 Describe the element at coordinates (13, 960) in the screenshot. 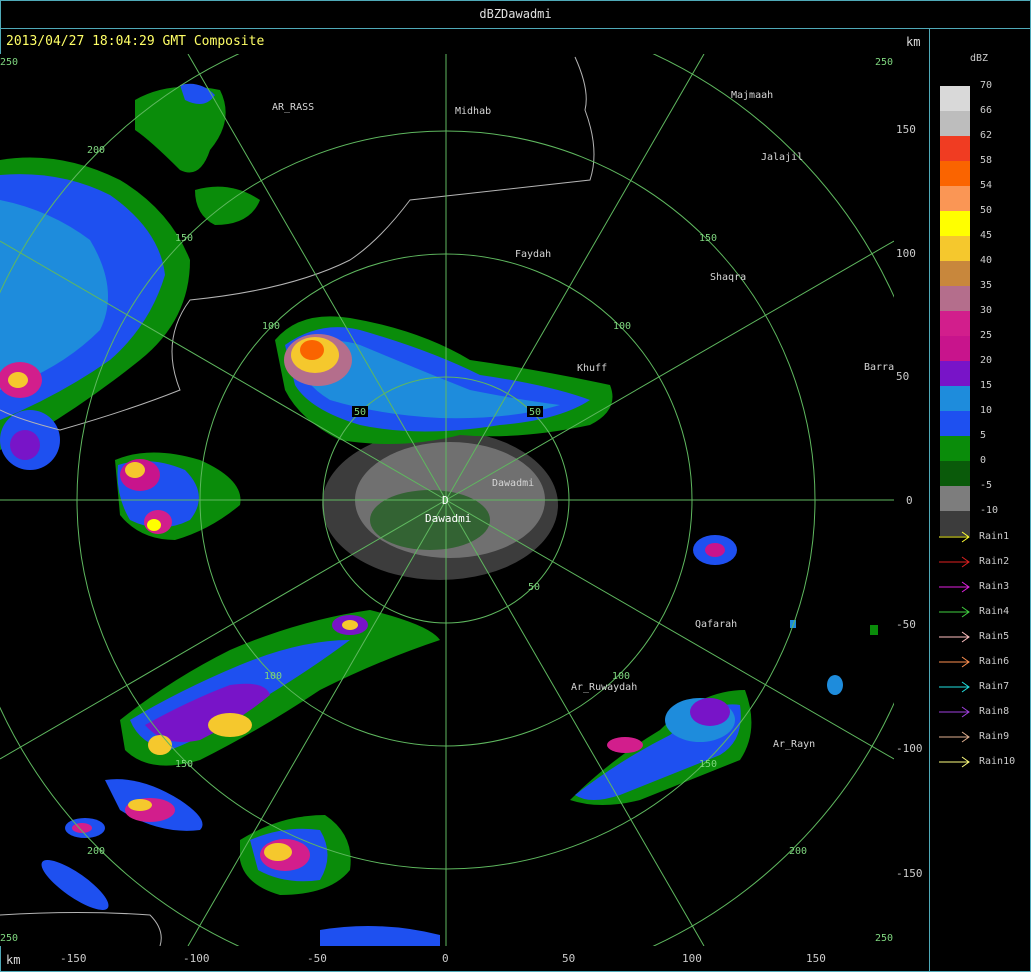

I see `km-unit-label-bottom: km` at that location.